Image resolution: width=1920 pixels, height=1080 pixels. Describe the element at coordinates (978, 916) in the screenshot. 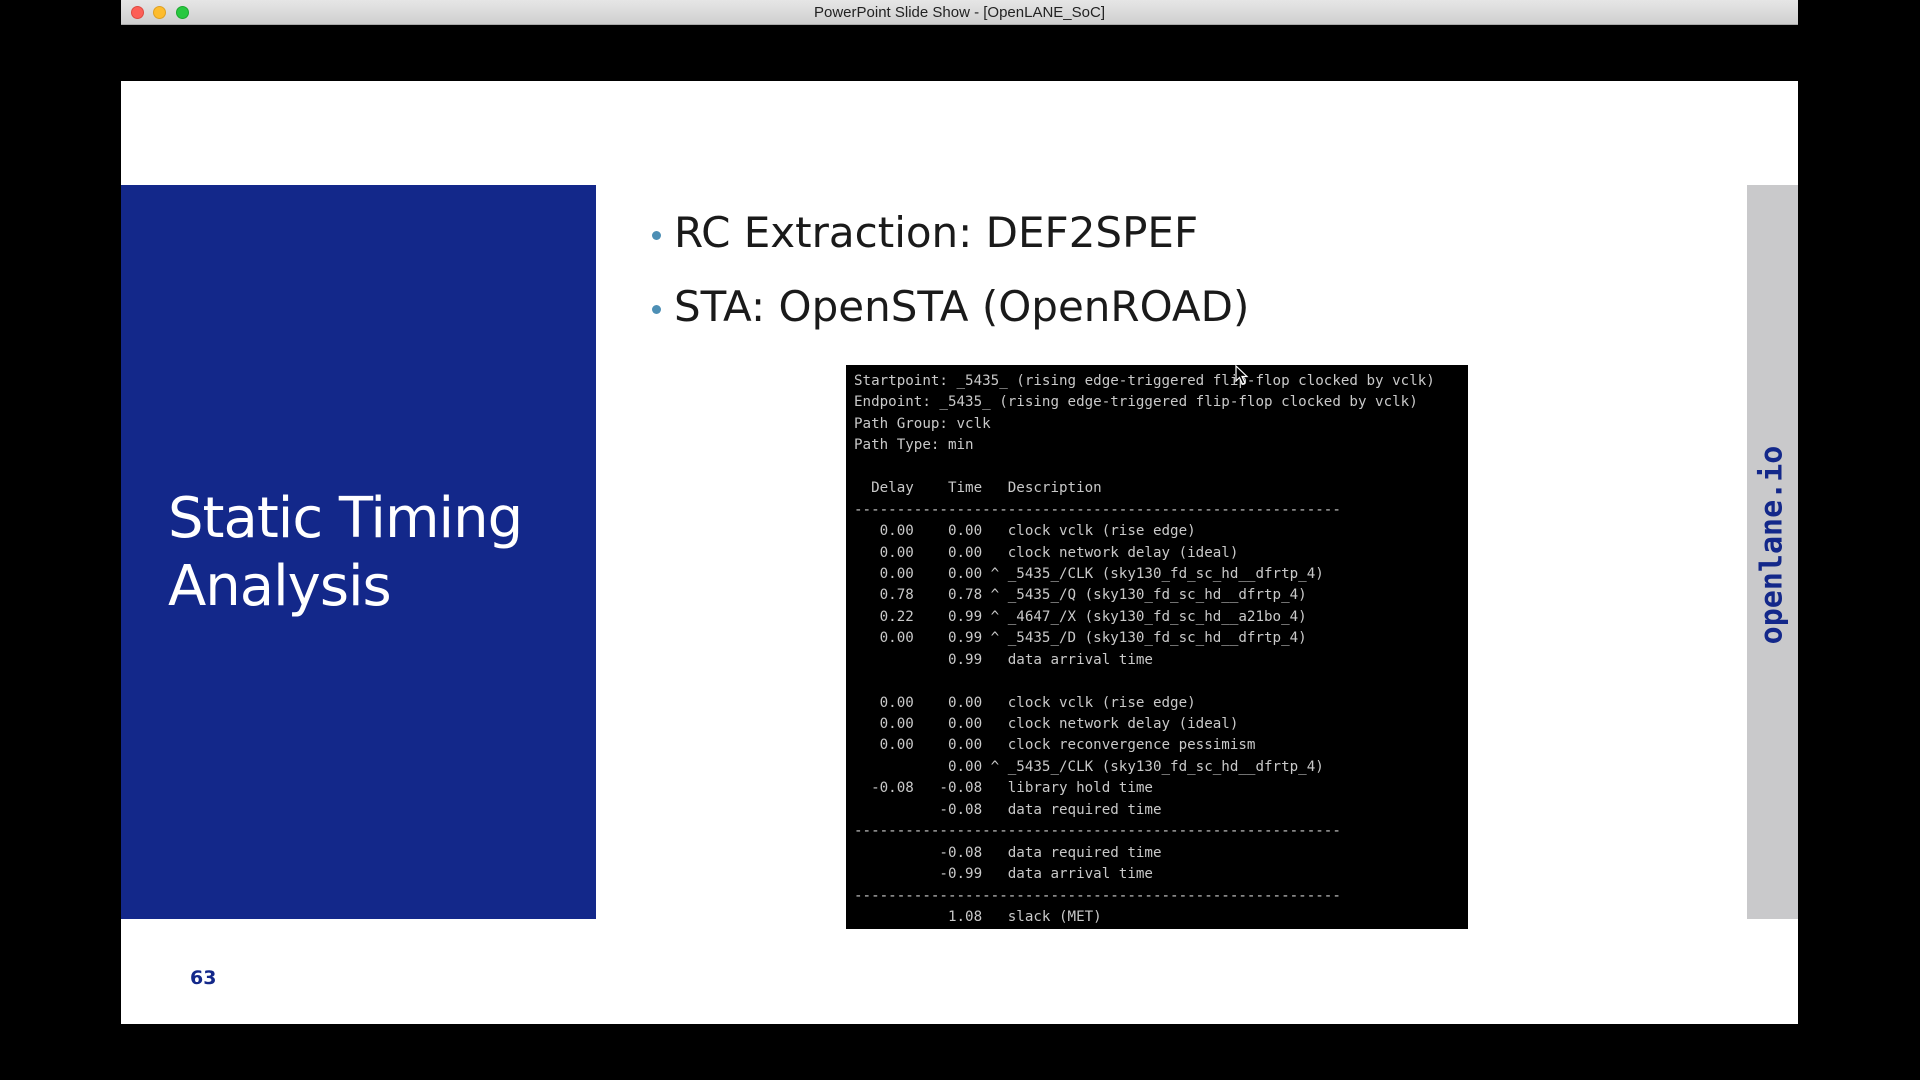

I see `terminal-line: 1.08 slack (MET)` at that location.